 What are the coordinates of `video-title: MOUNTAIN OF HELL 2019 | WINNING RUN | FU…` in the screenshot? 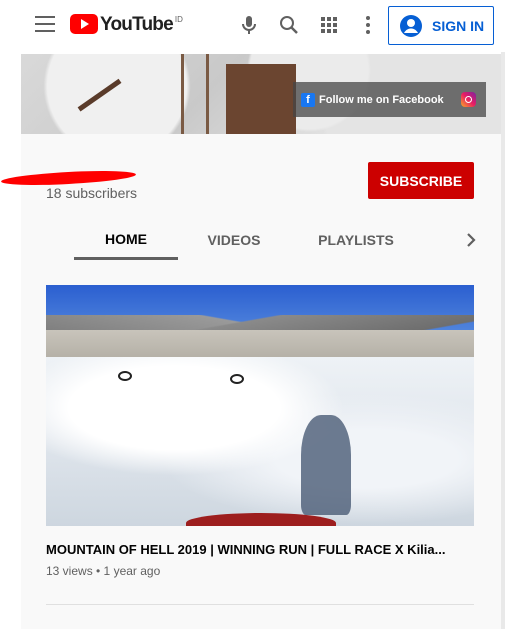 It's located at (260, 549).